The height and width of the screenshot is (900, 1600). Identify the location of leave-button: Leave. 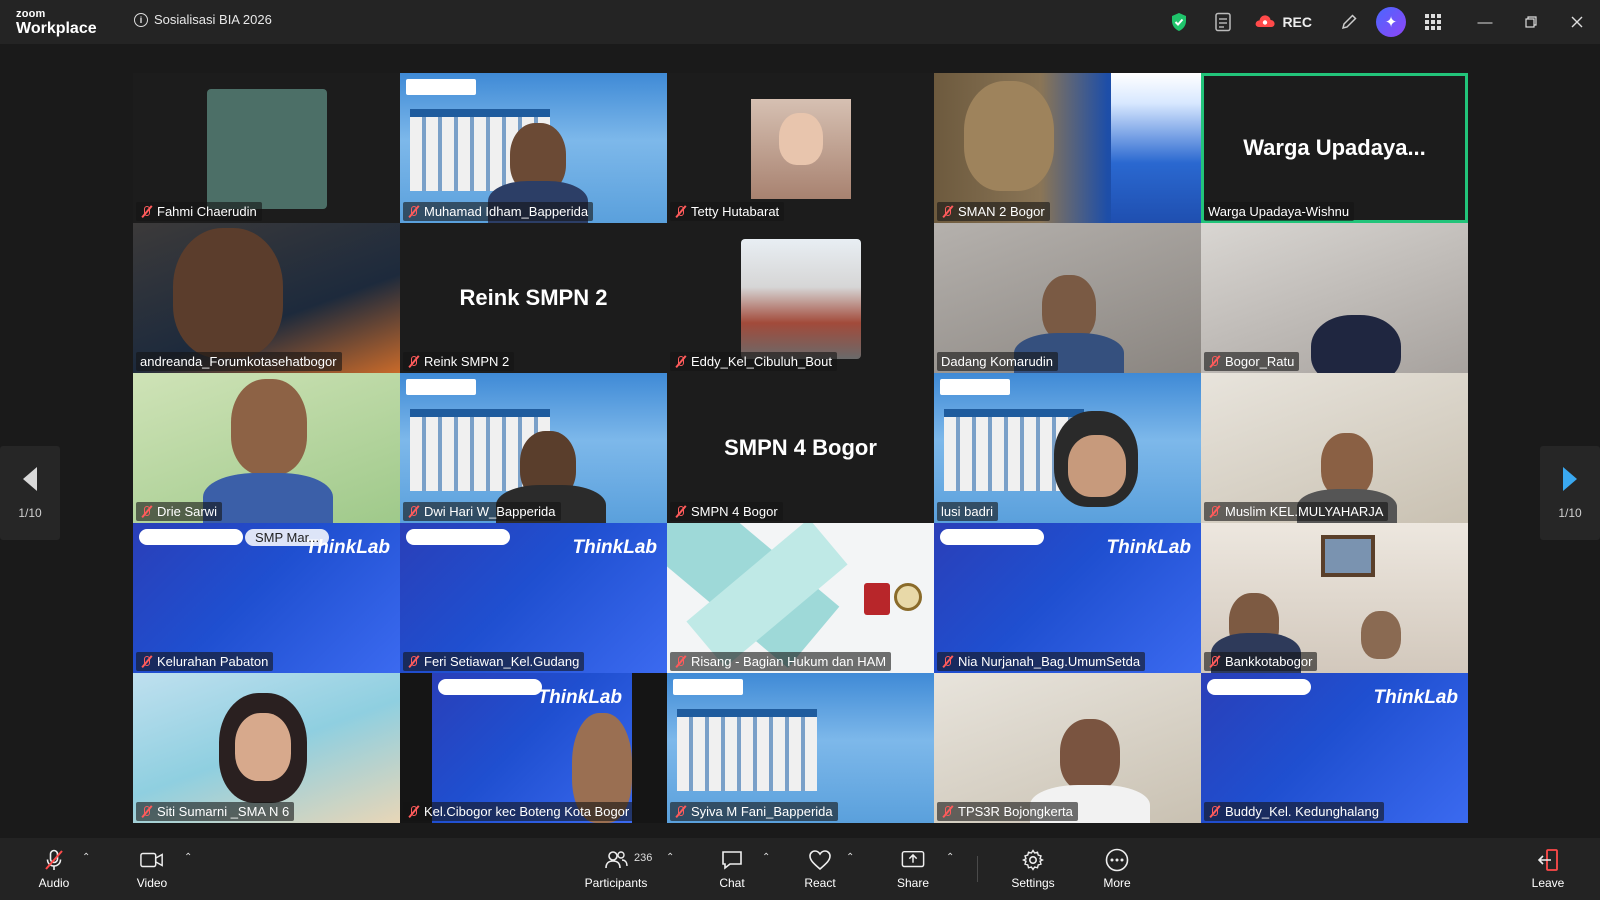
(1548, 869).